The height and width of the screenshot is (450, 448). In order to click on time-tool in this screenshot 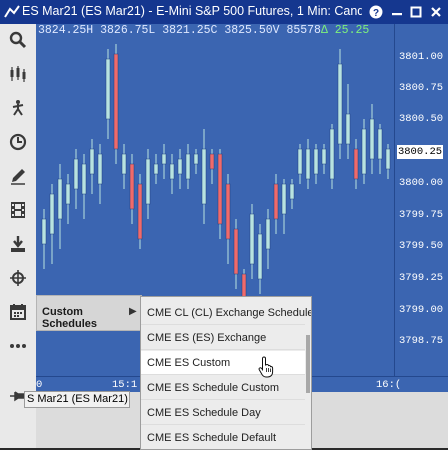, I will do `click(18, 142)`.